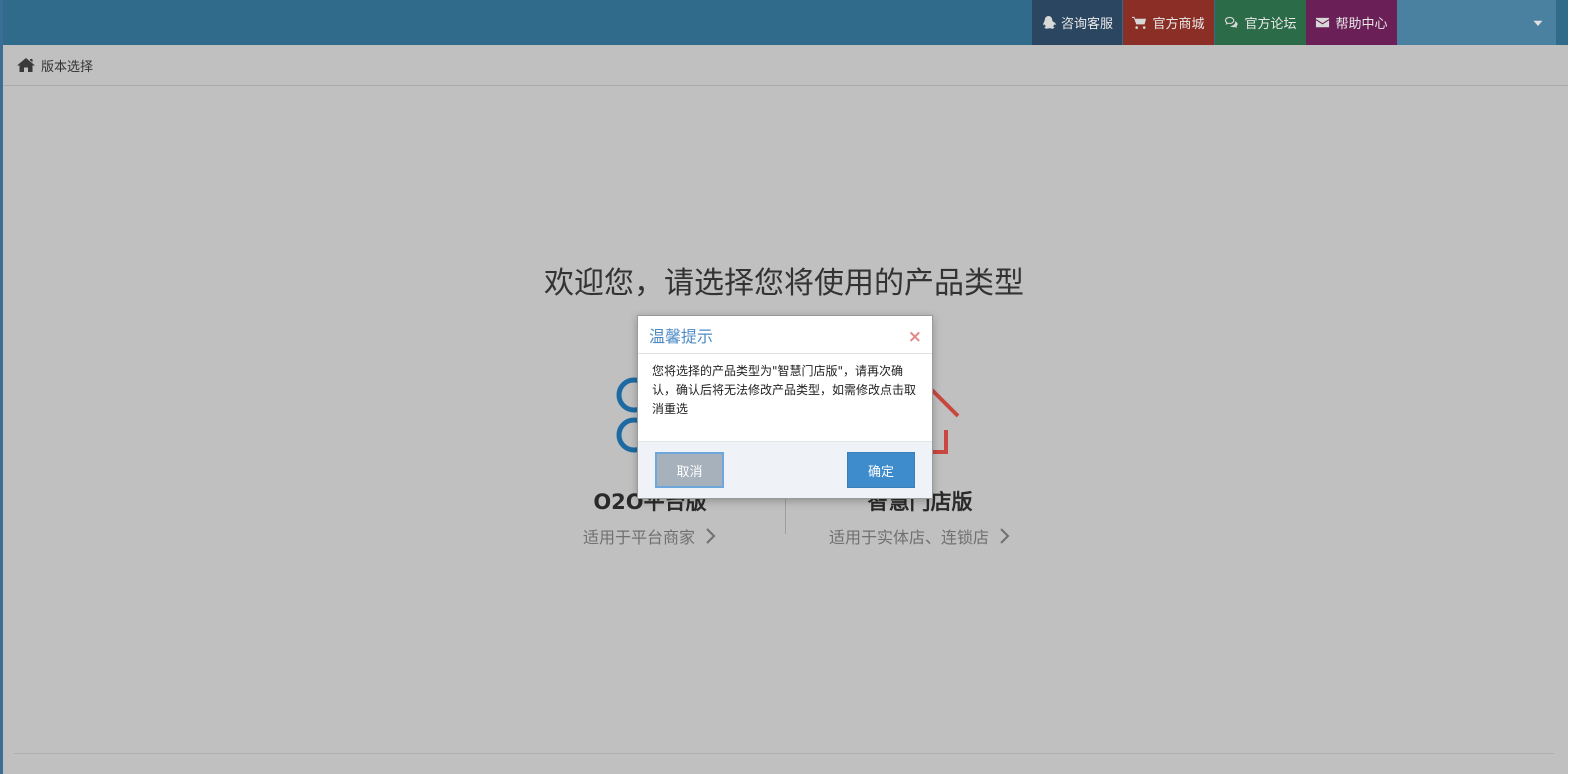  Describe the element at coordinates (681, 336) in the screenshot. I see `dialog-title: 温馨提示` at that location.